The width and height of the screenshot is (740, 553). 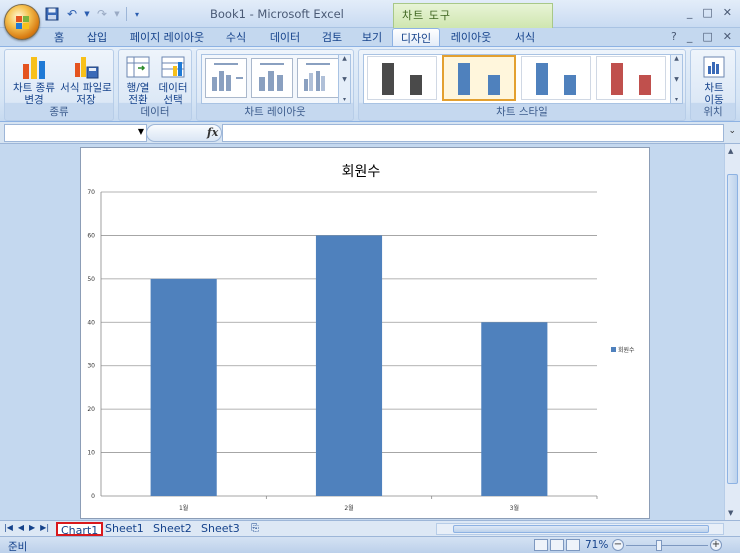 I want to click on y-tick-label: 70, so click(x=91, y=192).